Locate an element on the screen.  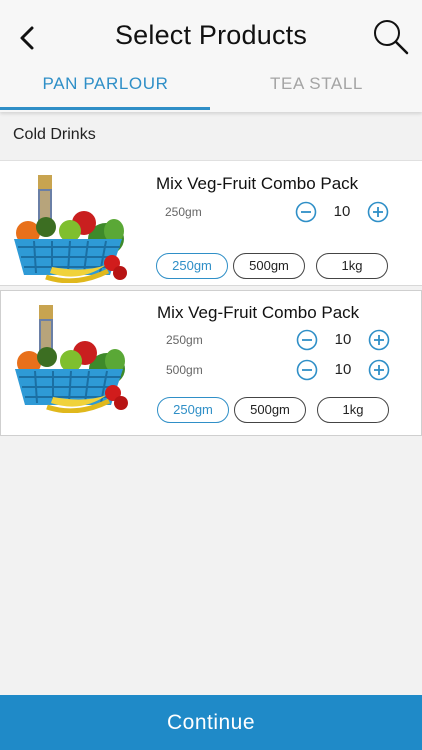
page-title: Select Products is located at coordinates (211, 35).